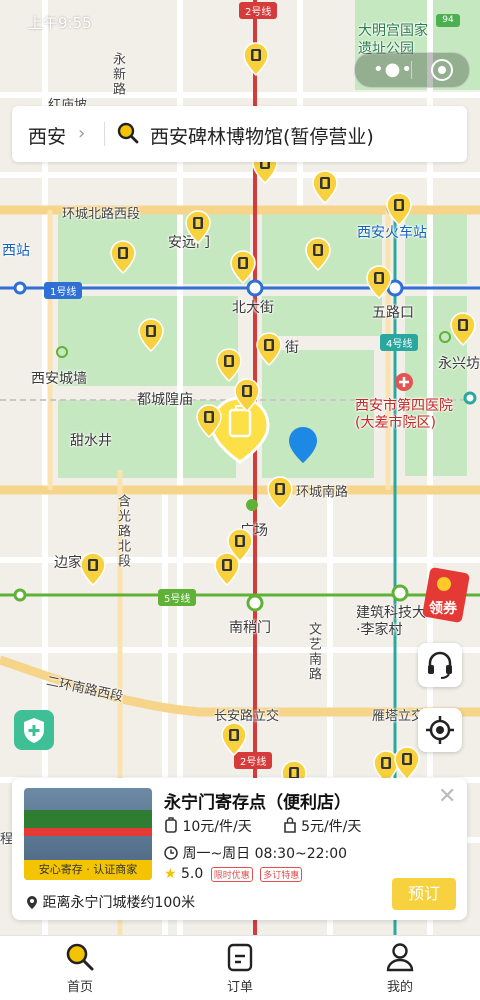  I want to click on rating-value: 5.0, so click(192, 874).